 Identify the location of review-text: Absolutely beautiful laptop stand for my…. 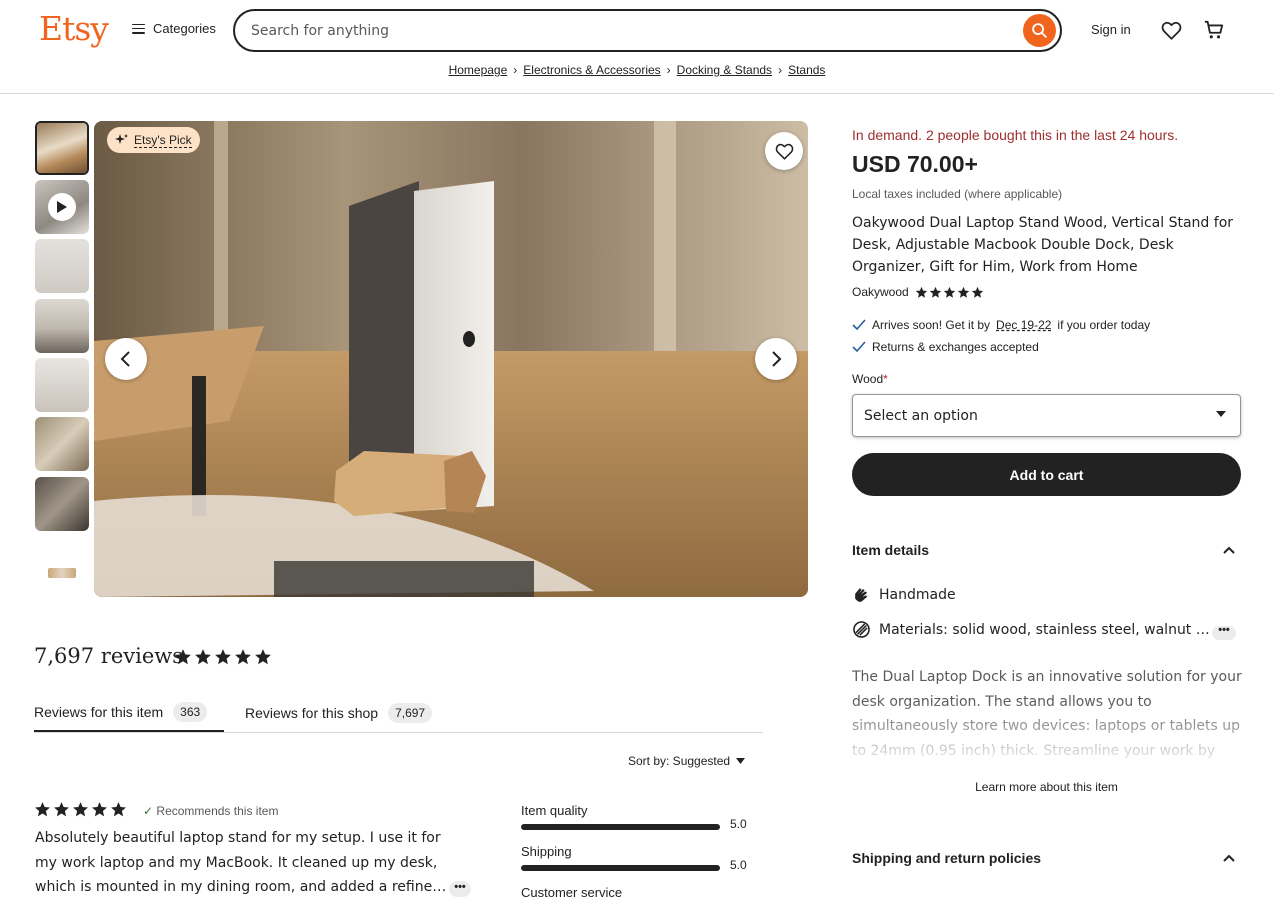
(241, 862).